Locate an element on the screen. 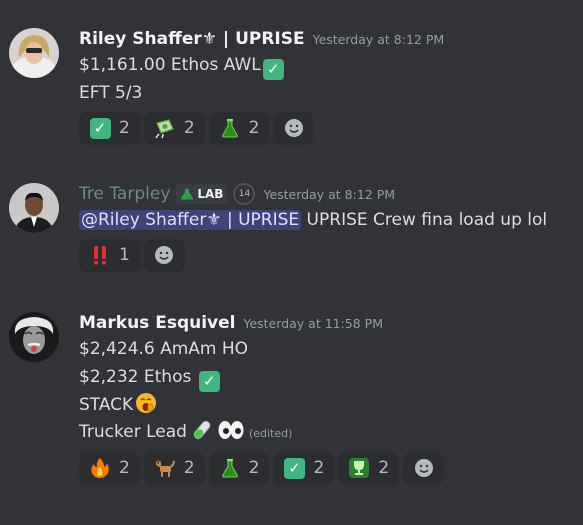  author-name: Tre Tarpley is located at coordinates (124, 194).